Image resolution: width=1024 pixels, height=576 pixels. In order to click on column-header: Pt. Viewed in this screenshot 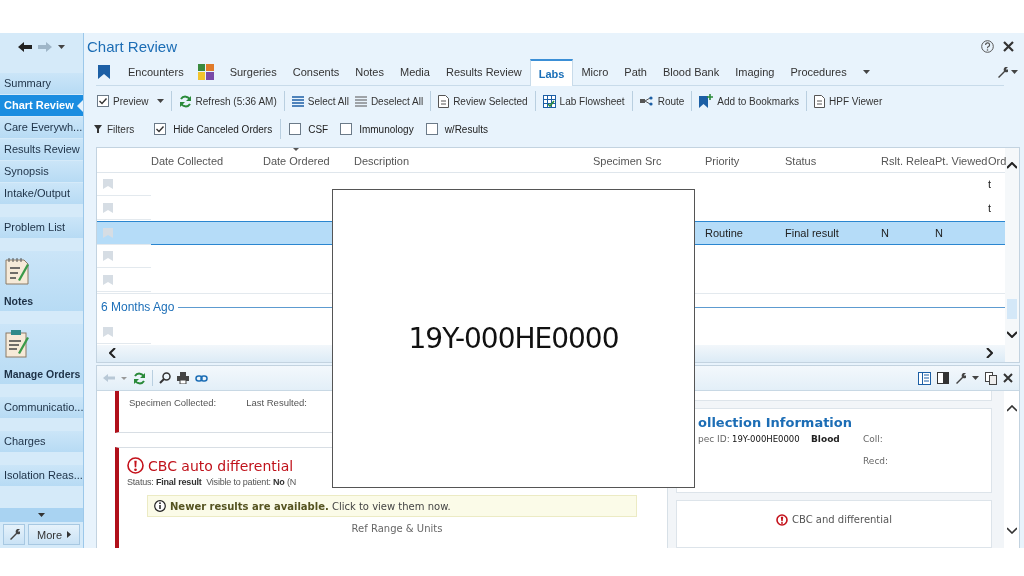, I will do `click(961, 157)`.